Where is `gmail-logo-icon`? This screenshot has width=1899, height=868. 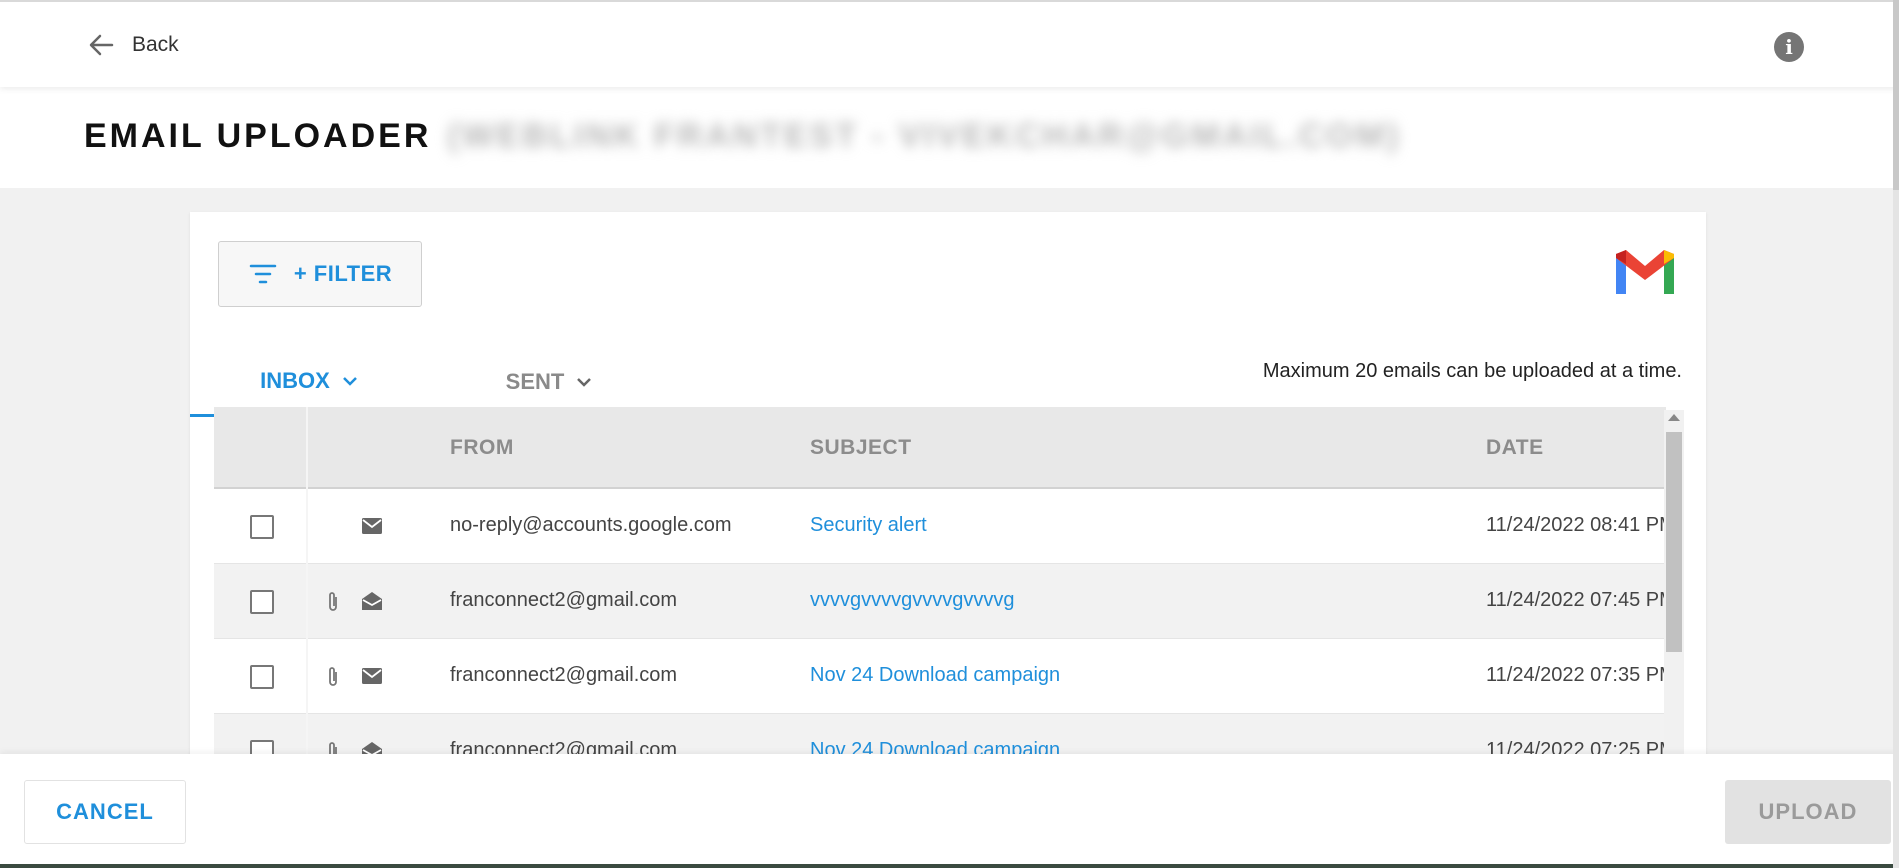 gmail-logo-icon is located at coordinates (1645, 272).